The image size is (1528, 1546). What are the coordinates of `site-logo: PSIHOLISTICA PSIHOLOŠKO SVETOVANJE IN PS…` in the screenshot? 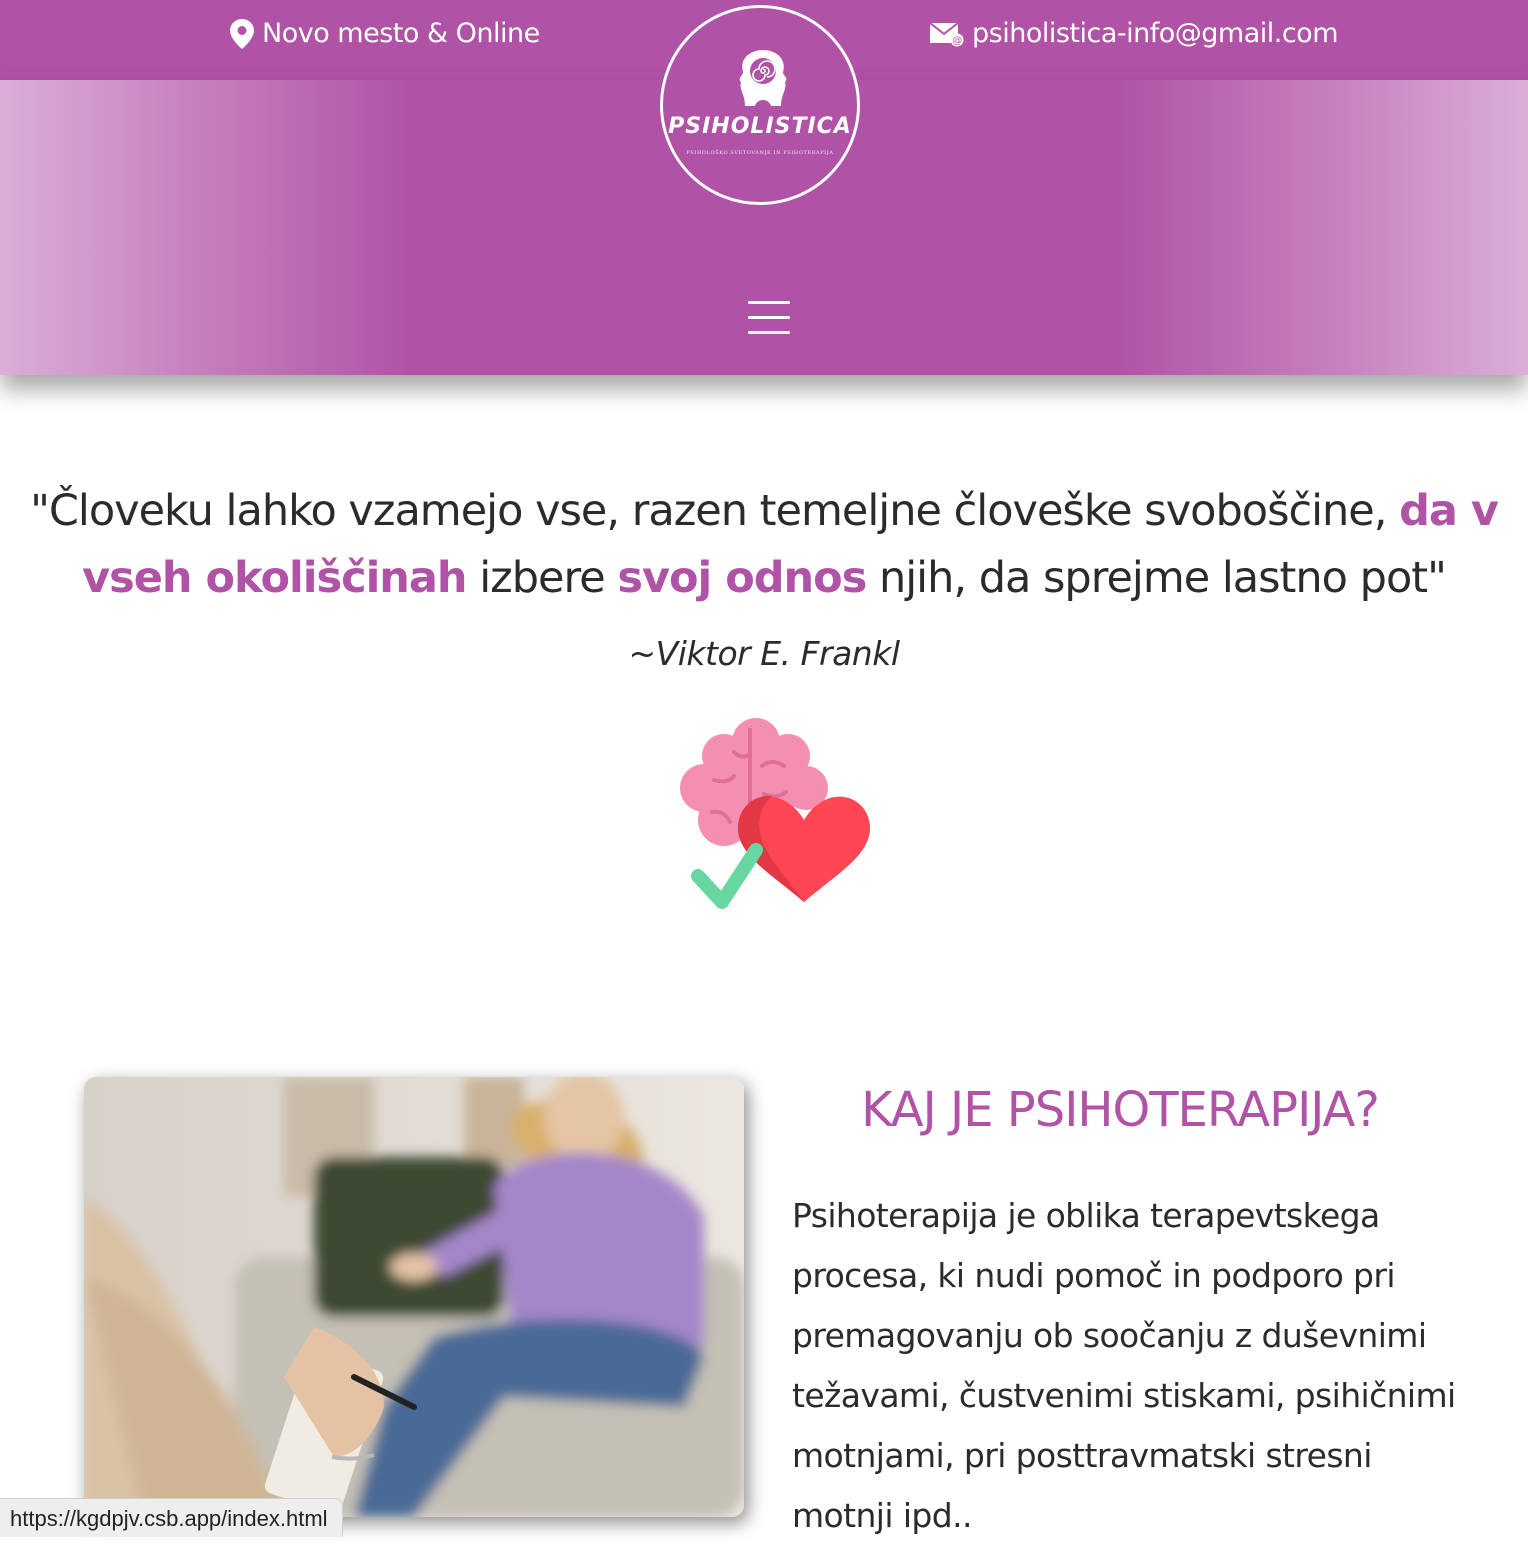 It's located at (760, 105).